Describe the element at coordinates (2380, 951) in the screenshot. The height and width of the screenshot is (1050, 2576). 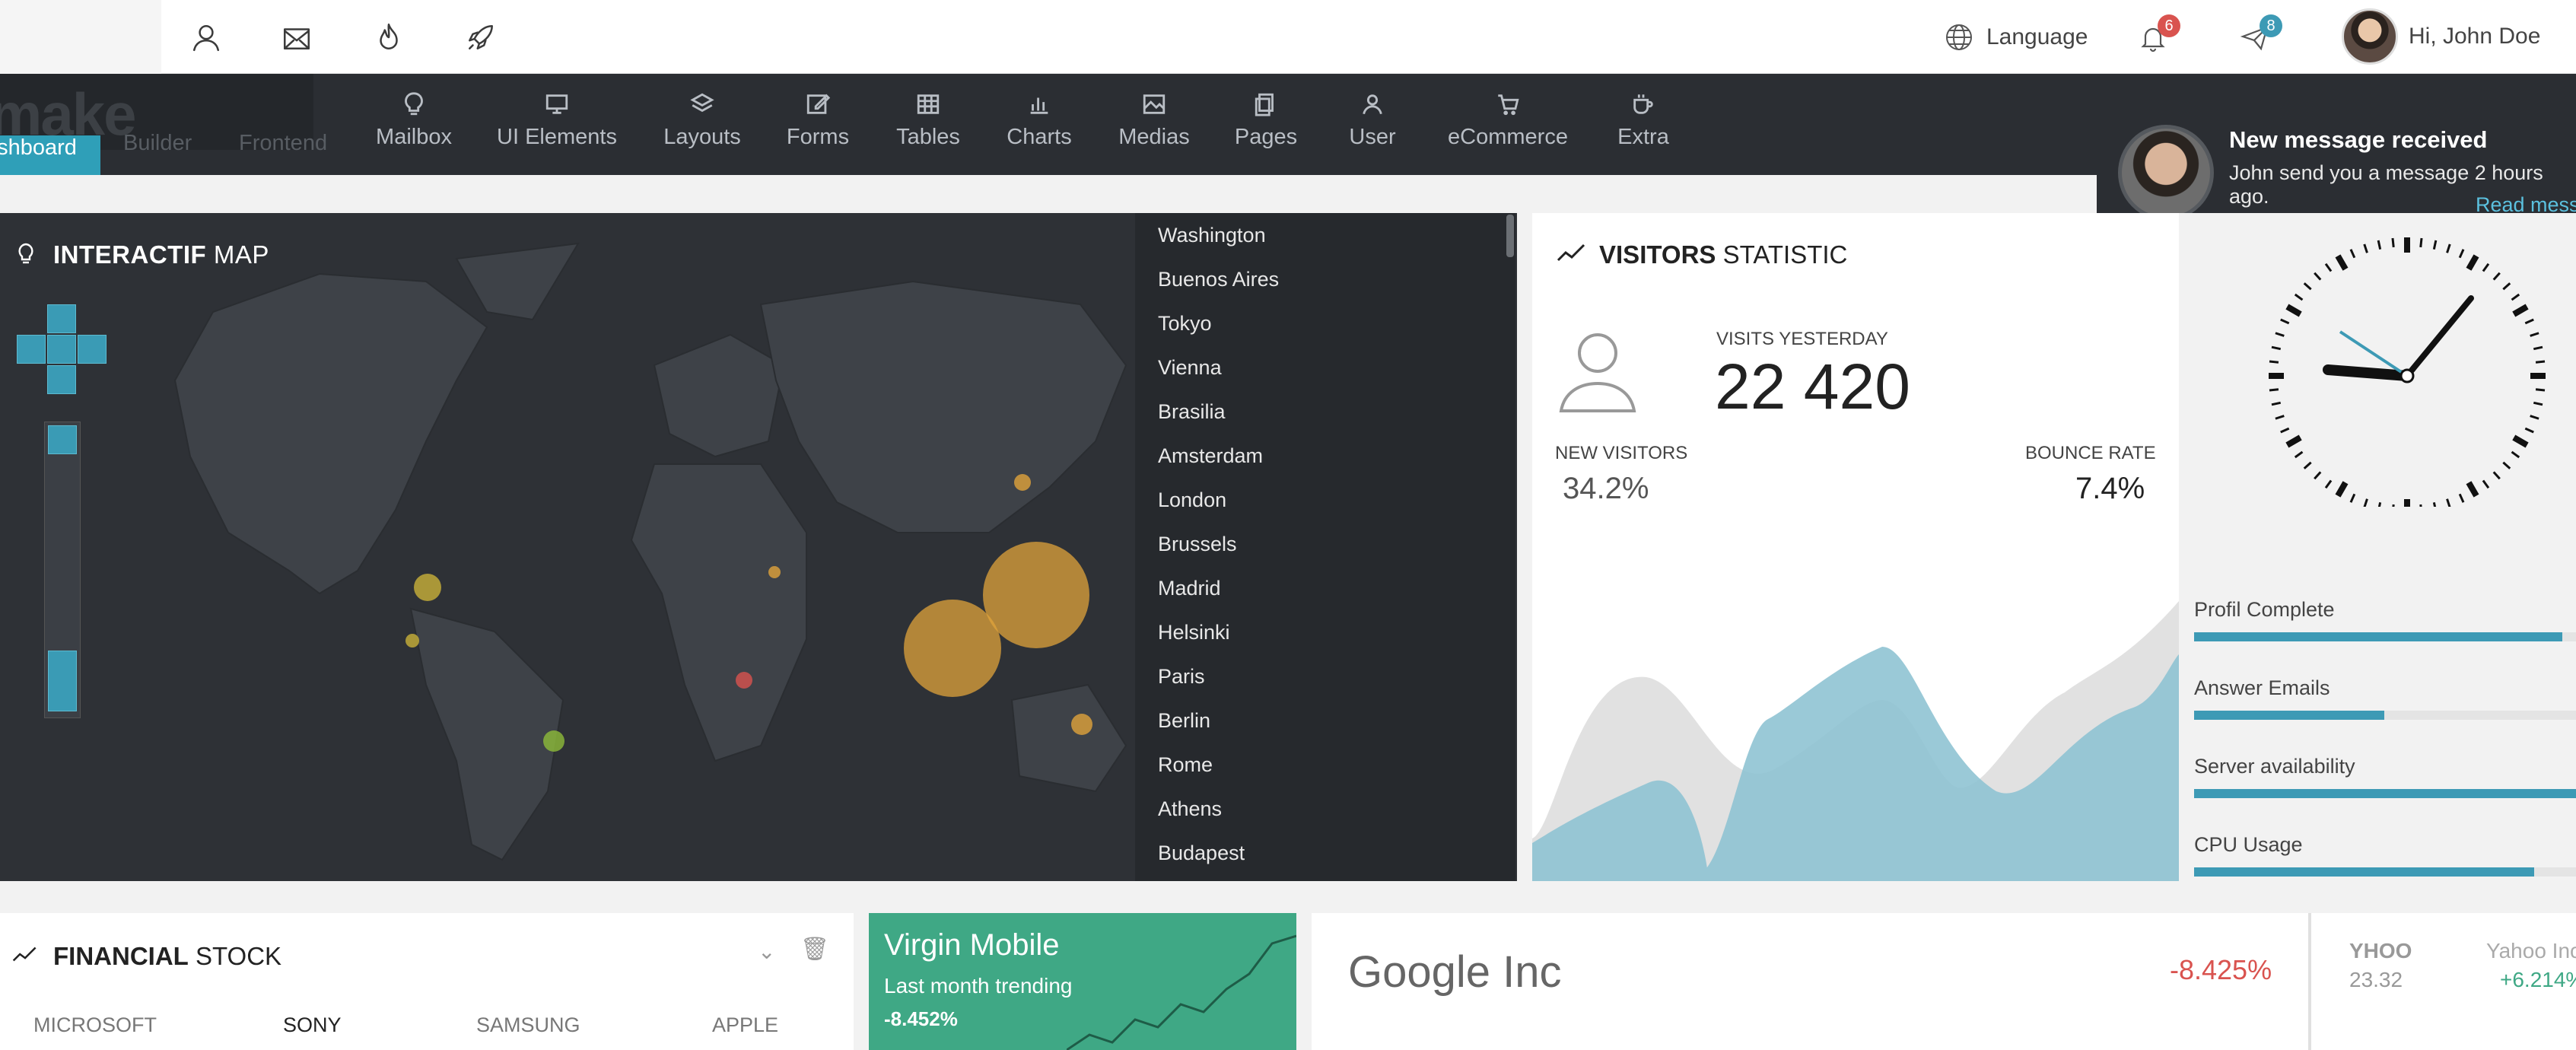
I see `yahoo-ticker: YHOO` at that location.